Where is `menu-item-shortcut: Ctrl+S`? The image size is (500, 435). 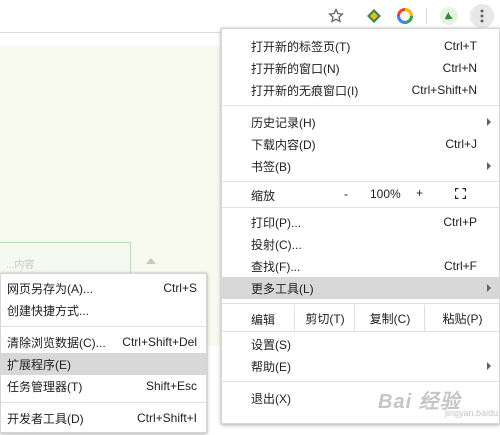
menu-item-shortcut: Ctrl+S is located at coordinates (180, 288).